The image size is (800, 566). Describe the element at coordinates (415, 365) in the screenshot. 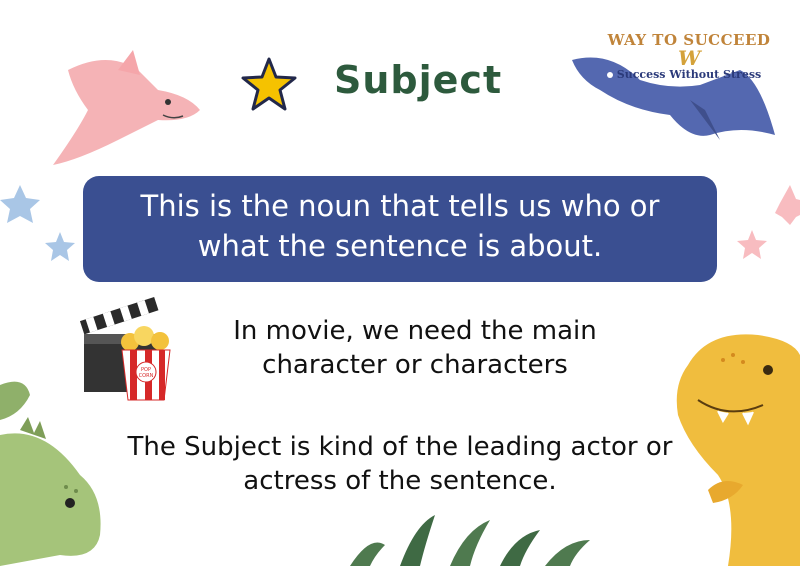

I see `movie-line-2: character or characters` at that location.